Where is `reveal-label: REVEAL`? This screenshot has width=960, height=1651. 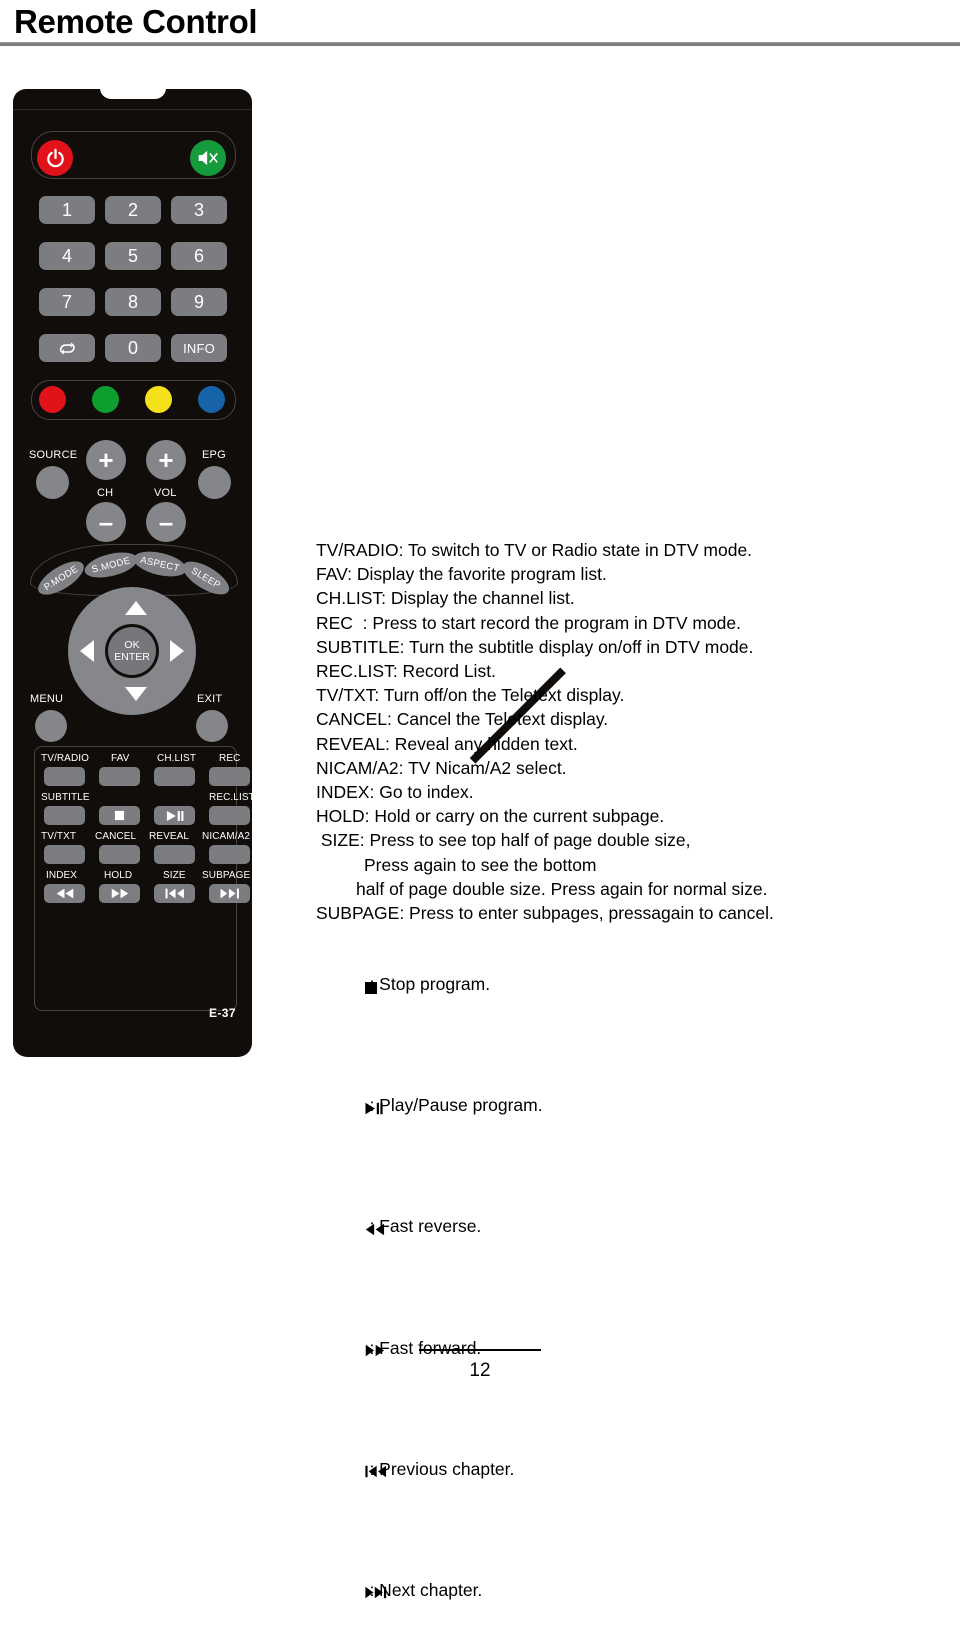
reveal-label: REVEAL is located at coordinates (169, 836).